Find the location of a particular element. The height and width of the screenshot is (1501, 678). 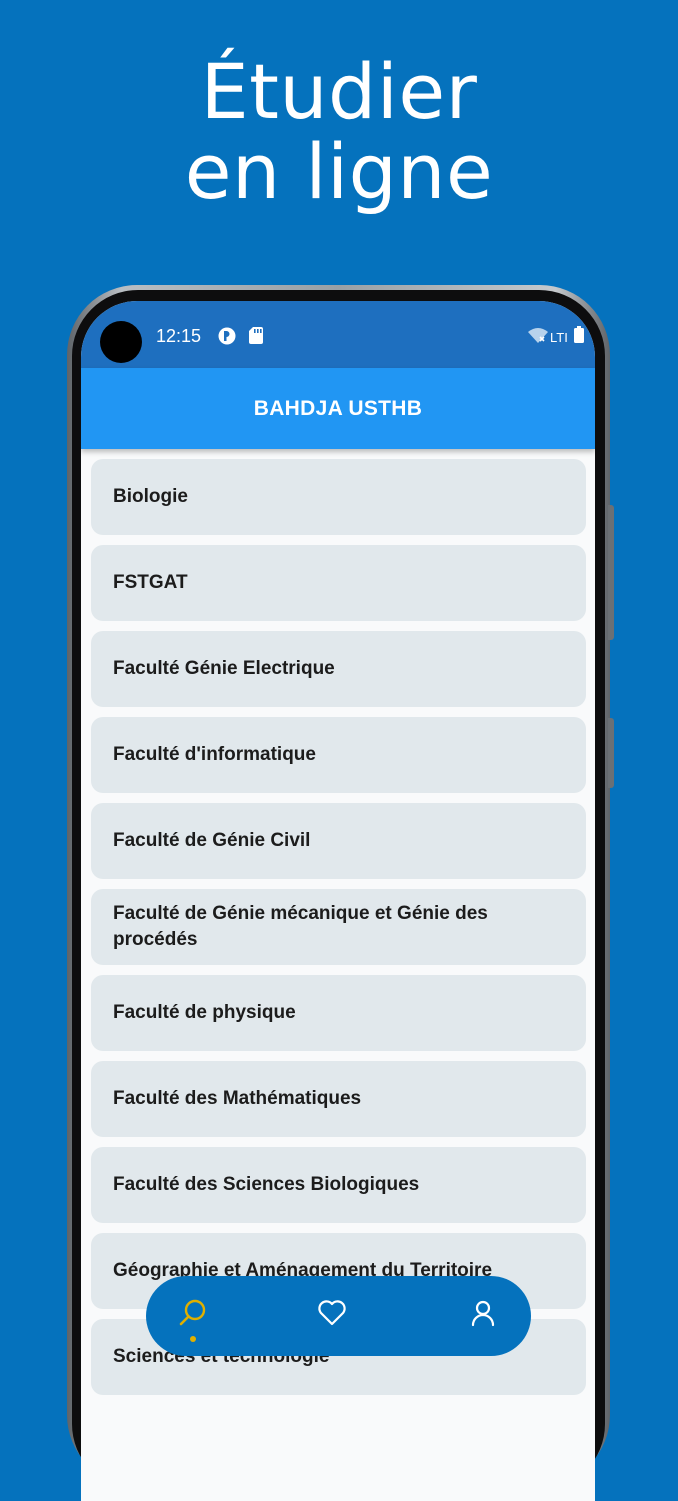

sd-card-icon is located at coordinates (256, 337).